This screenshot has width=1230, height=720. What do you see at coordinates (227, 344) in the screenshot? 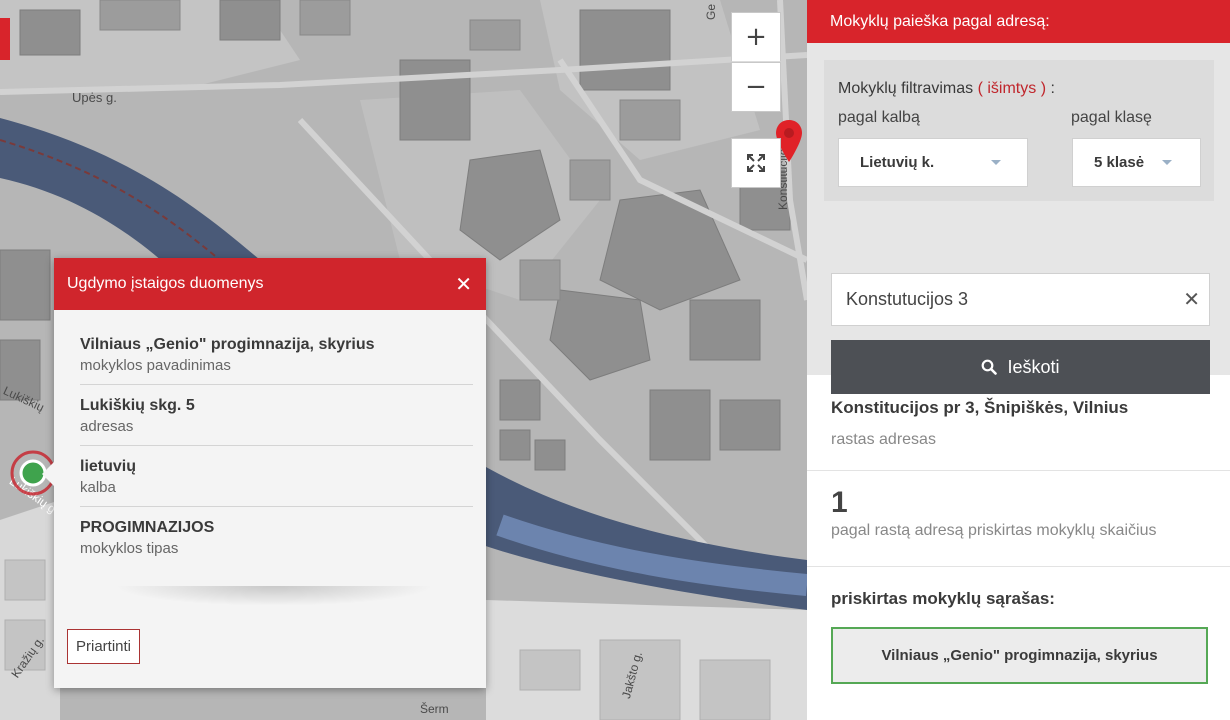
I see `info-value: Vilniaus „Genio" progimnazija, skyrius` at bounding box center [227, 344].